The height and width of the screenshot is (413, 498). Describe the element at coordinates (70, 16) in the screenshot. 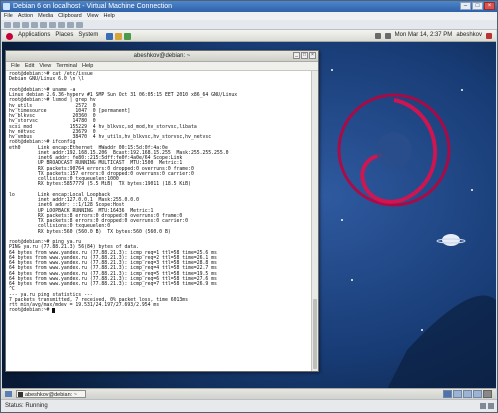

I see `vm-menu-clipboard: Clipboard` at that location.